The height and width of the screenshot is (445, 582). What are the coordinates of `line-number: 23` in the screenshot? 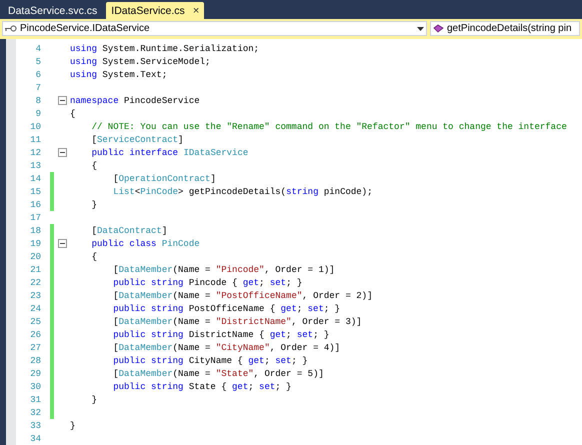 It's located at (35, 295).